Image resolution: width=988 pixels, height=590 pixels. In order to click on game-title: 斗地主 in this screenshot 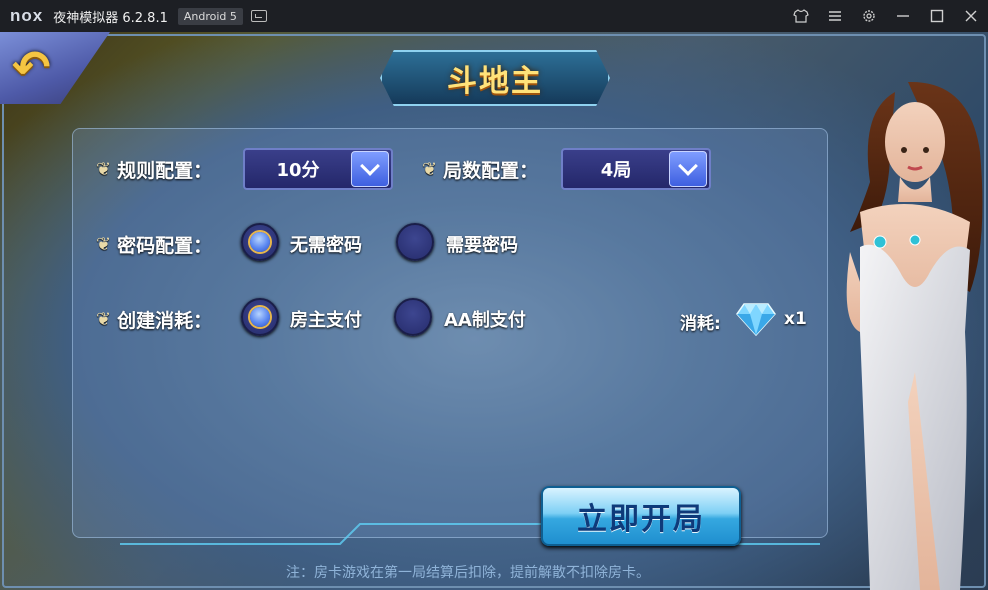, I will do `click(495, 81)`.